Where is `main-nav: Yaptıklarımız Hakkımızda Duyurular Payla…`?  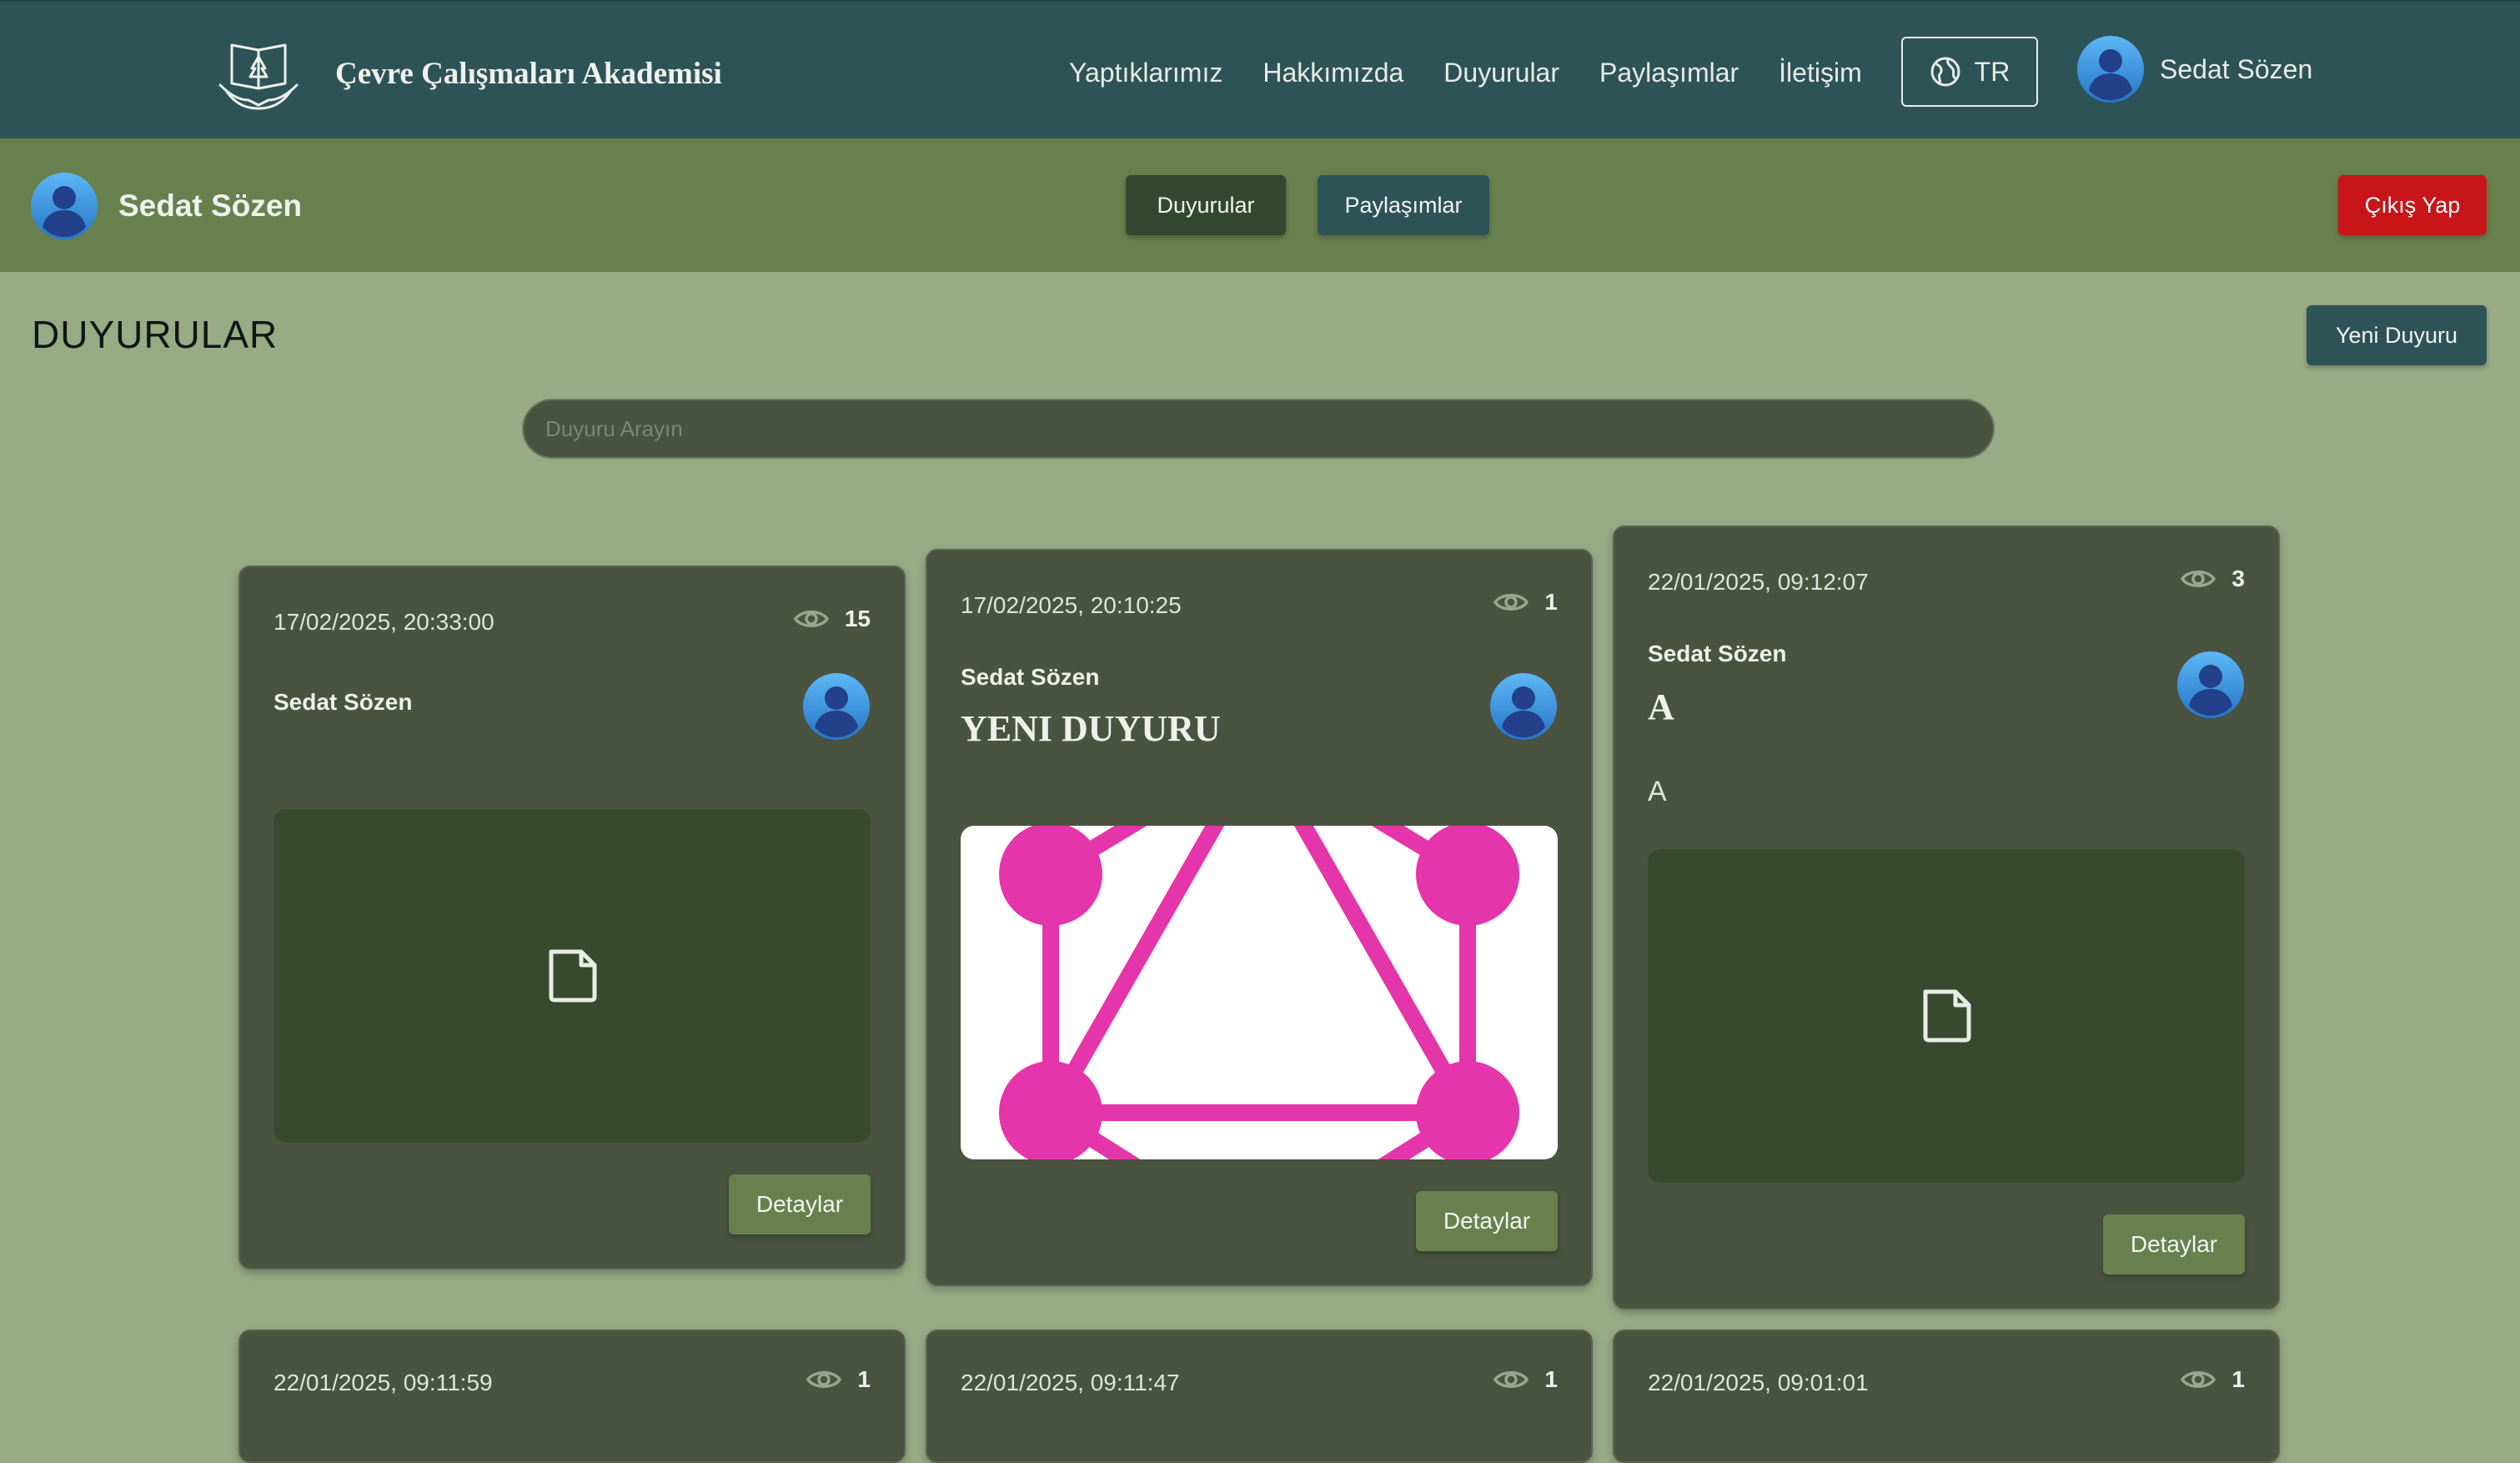
main-nav: Yaptıklarımız Hakkımızda Duyurular Payla… is located at coordinates (1485, 72).